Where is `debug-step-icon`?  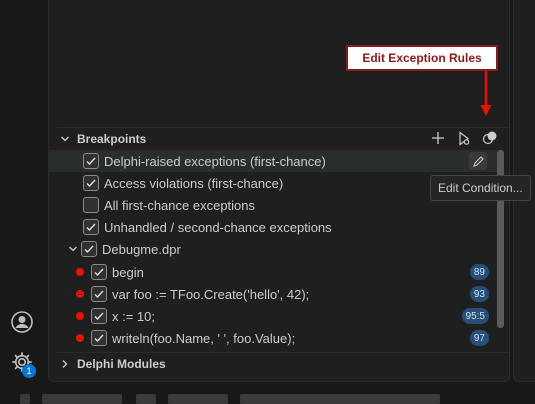 debug-step-icon is located at coordinates (464, 138).